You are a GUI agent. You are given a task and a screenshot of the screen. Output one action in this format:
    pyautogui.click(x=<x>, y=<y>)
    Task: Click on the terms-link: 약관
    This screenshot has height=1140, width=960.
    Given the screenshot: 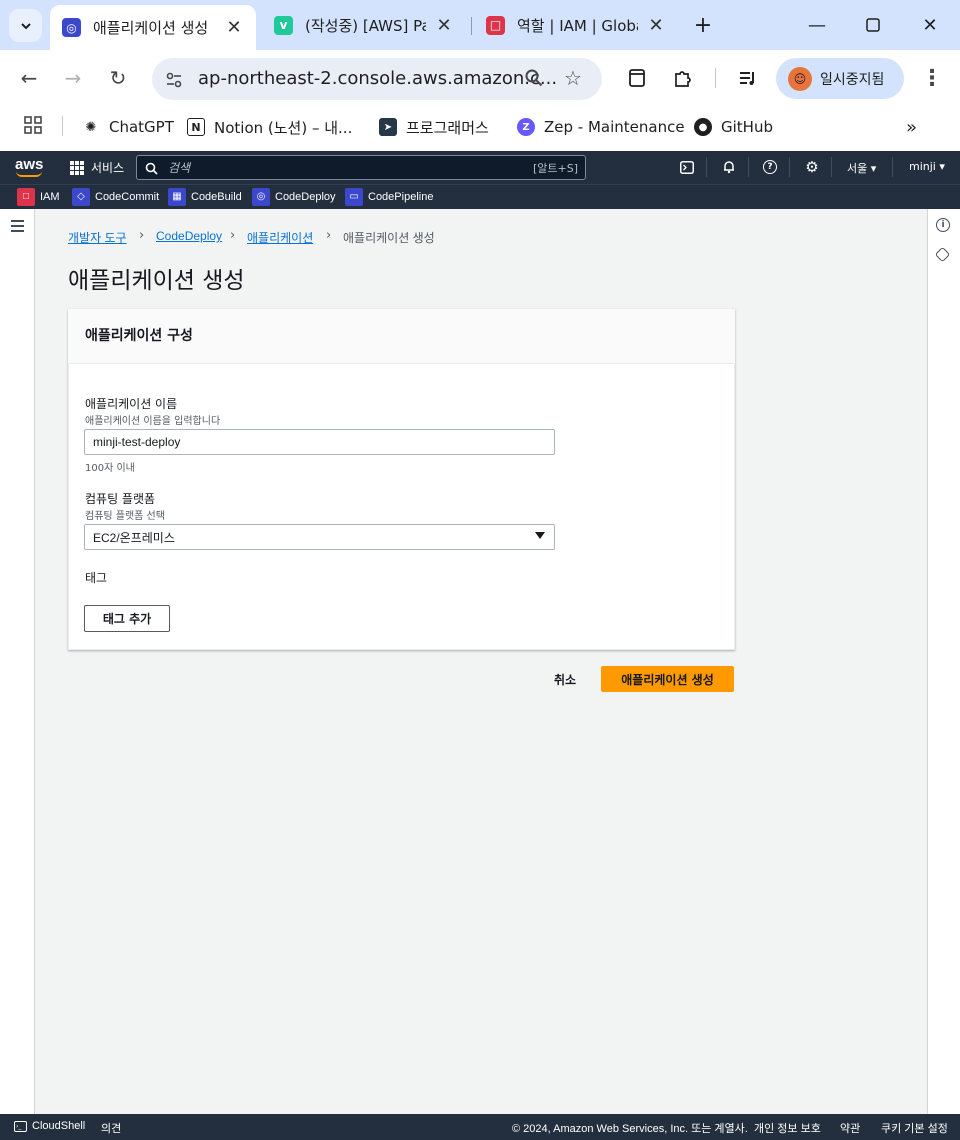 What is the action you would take?
    pyautogui.click(x=850, y=1128)
    